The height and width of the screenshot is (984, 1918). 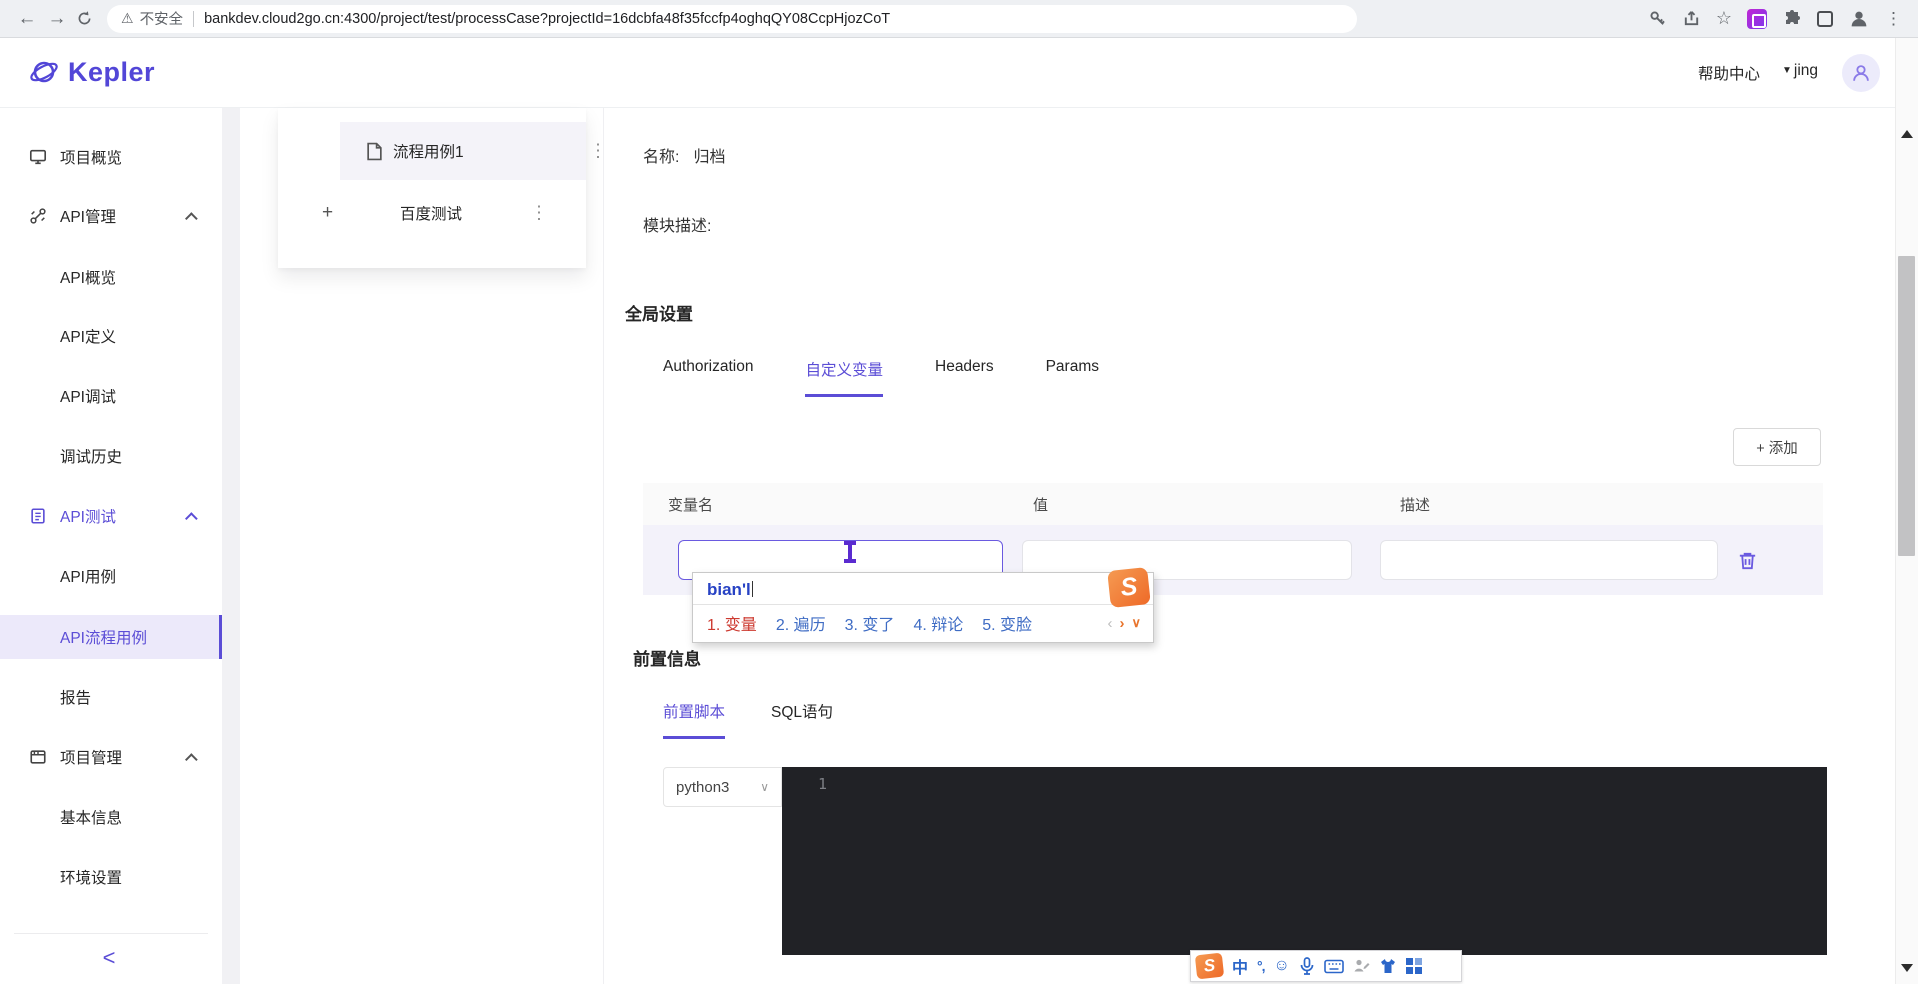 I want to click on browser-actions: ☆ ⋮, so click(x=1777, y=19).